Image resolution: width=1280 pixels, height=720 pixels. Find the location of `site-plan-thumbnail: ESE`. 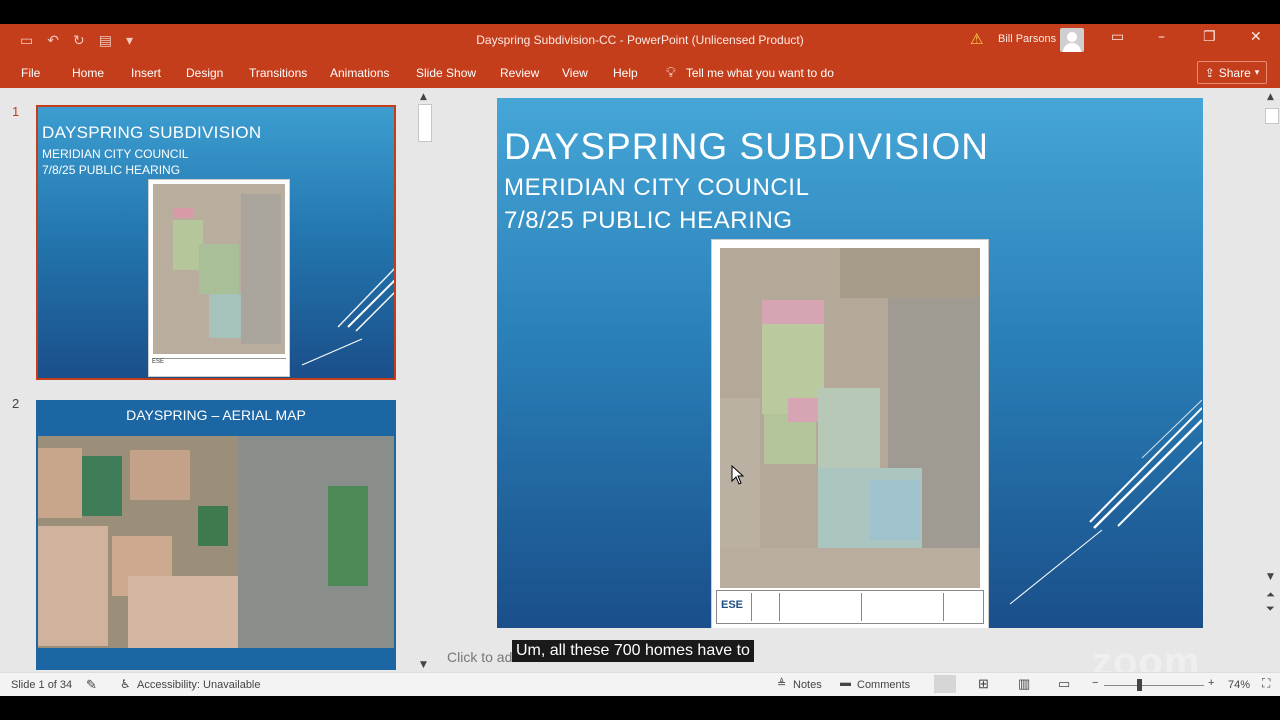

site-plan-thumbnail: ESE is located at coordinates (219, 278).